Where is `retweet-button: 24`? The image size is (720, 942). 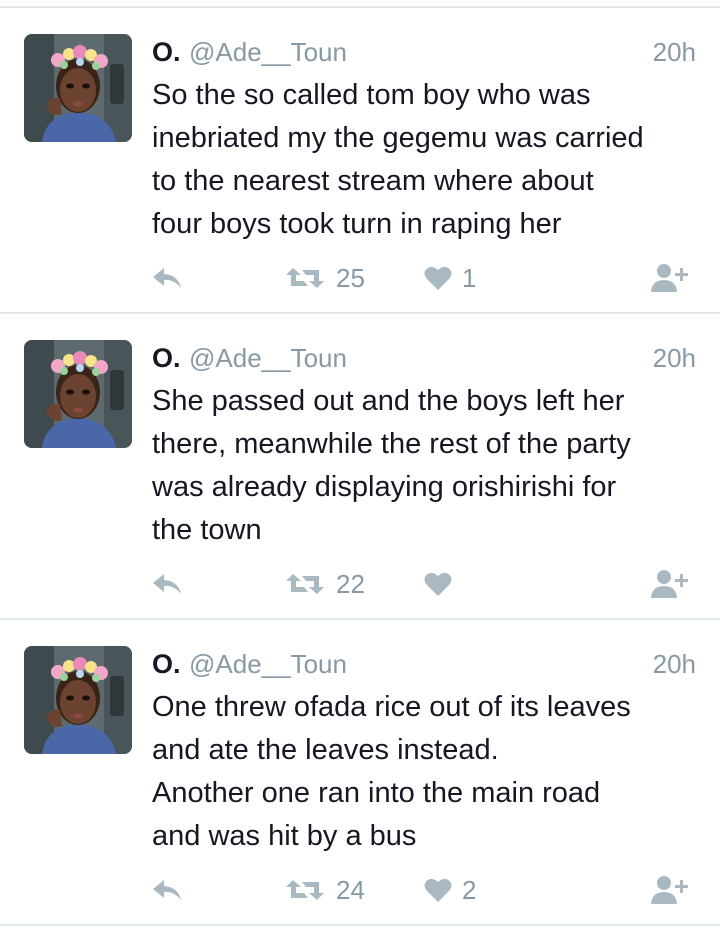
retweet-button: 24 is located at coordinates (324, 890).